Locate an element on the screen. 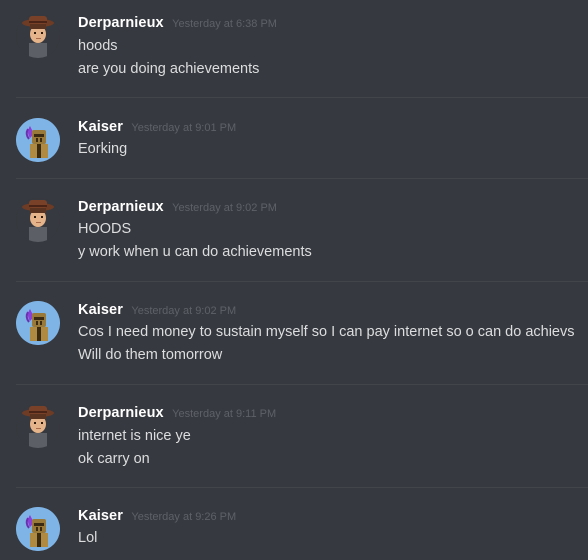 This screenshot has height=560, width=588. message-header: Derparnieux Yesterday at 9:11 PM is located at coordinates (177, 414).